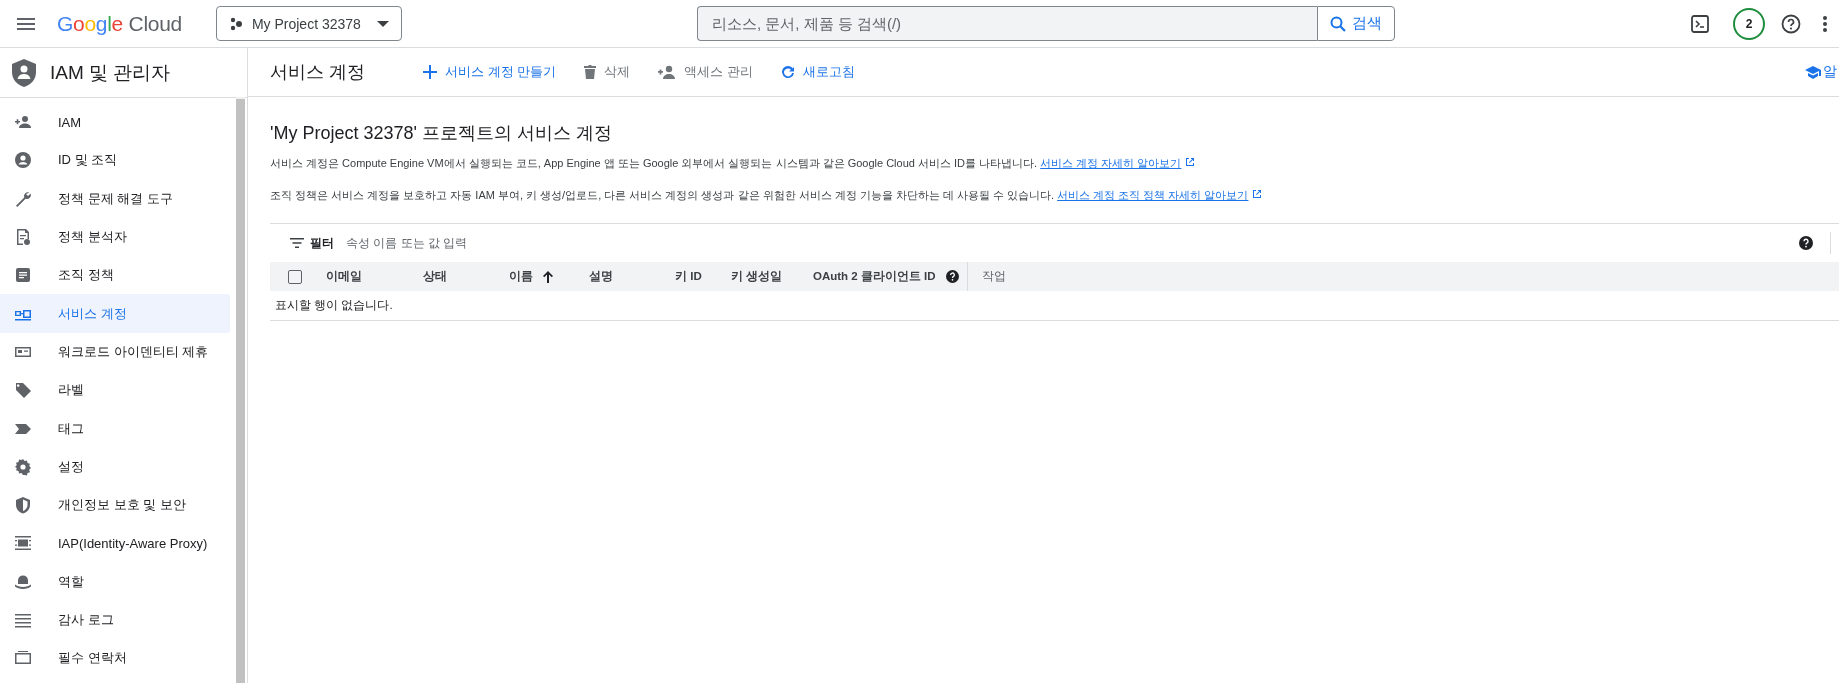 The image size is (1839, 683). What do you see at coordinates (1337, 23) in the screenshot?
I see `search-icon` at bounding box center [1337, 23].